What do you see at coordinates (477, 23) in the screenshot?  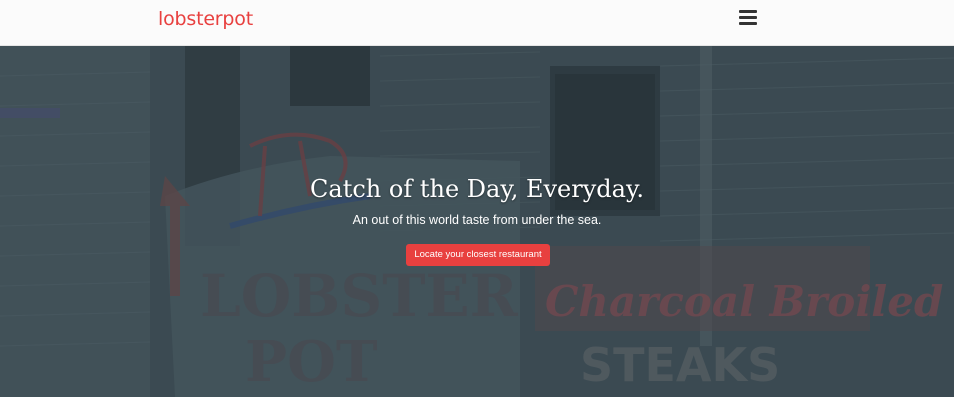 I see `top-navbar: lobsterpot` at bounding box center [477, 23].